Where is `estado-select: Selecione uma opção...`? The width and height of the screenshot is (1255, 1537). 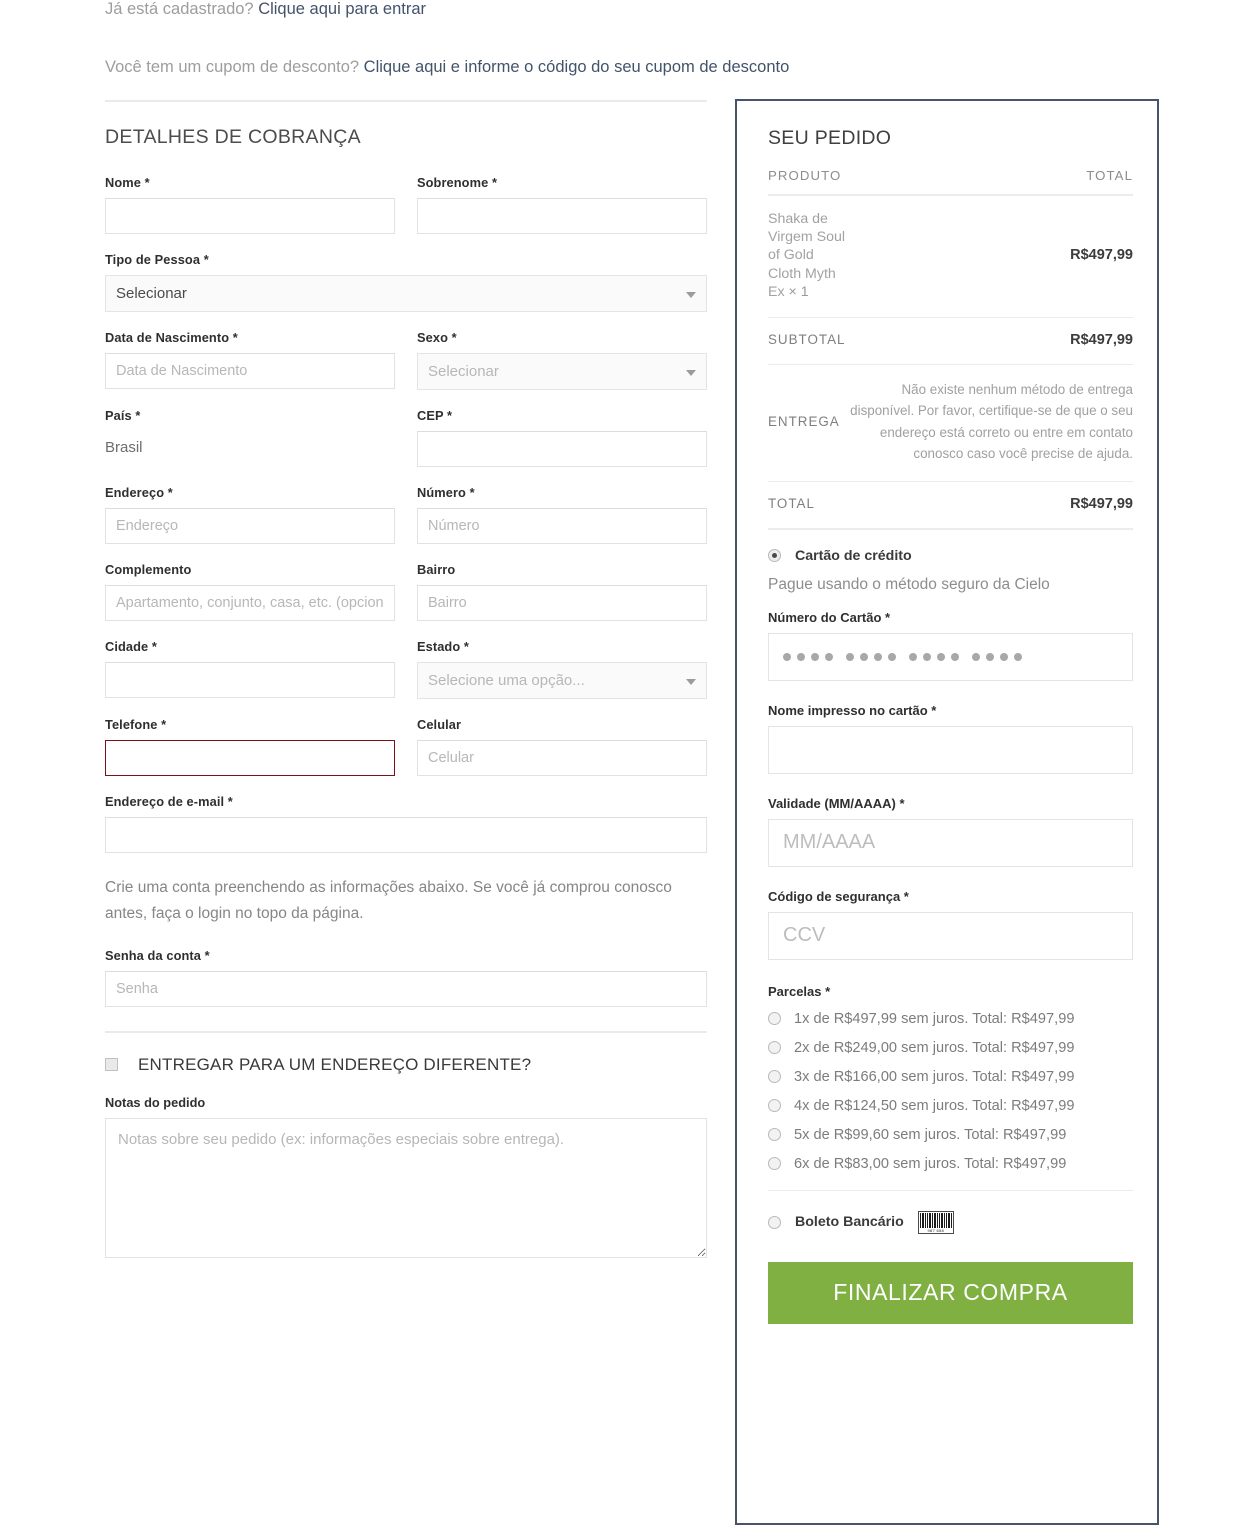 estado-select: Selecione uma opção... is located at coordinates (562, 680).